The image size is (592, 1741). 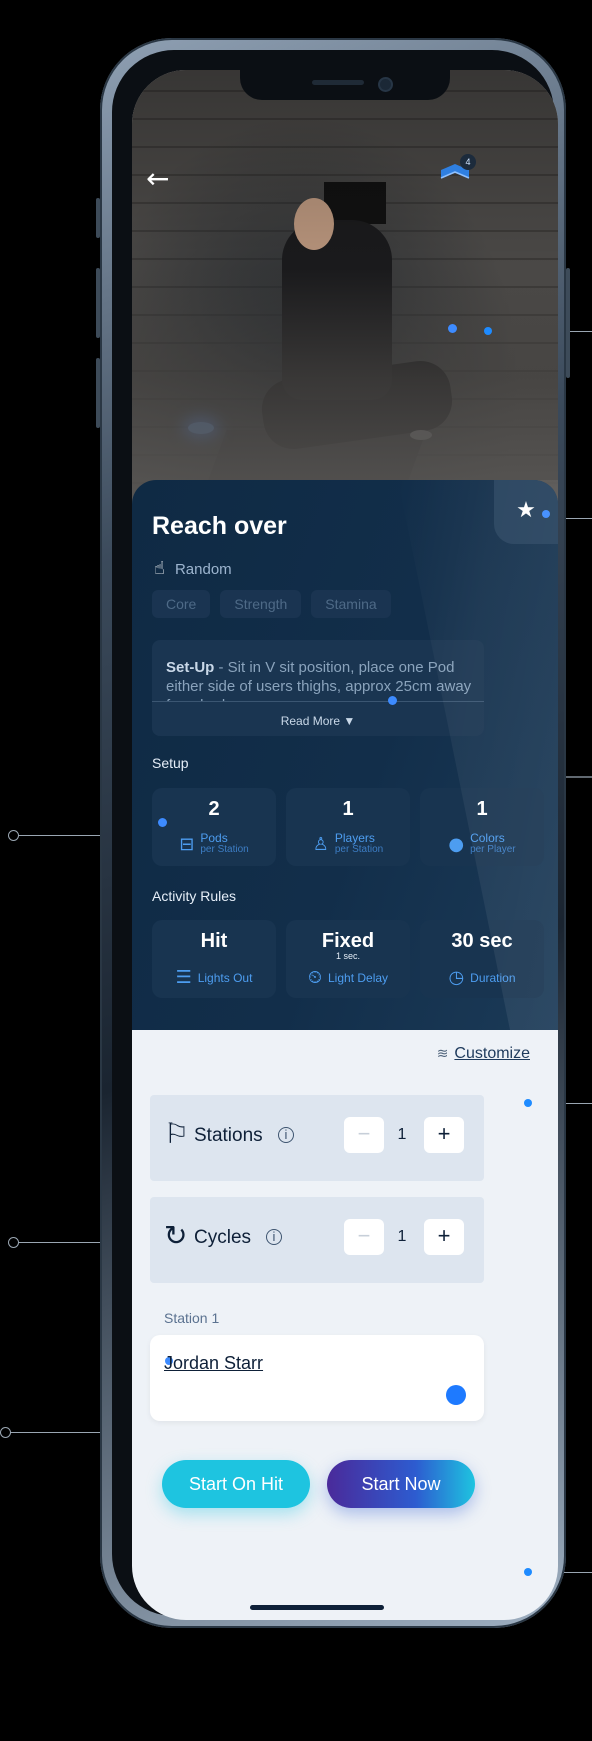 I want to click on pods-icon: ⊟, so click(x=187, y=844).